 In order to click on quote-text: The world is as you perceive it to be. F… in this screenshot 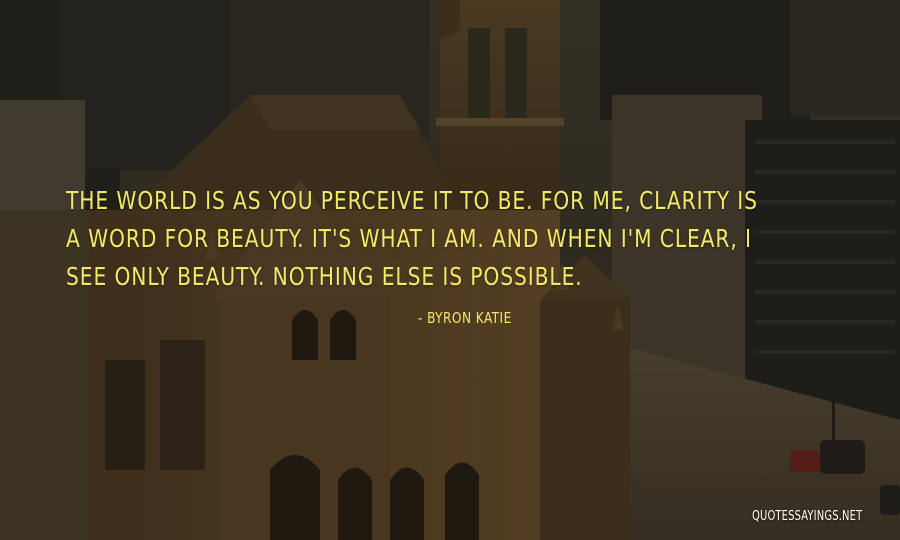, I will do `click(412, 238)`.